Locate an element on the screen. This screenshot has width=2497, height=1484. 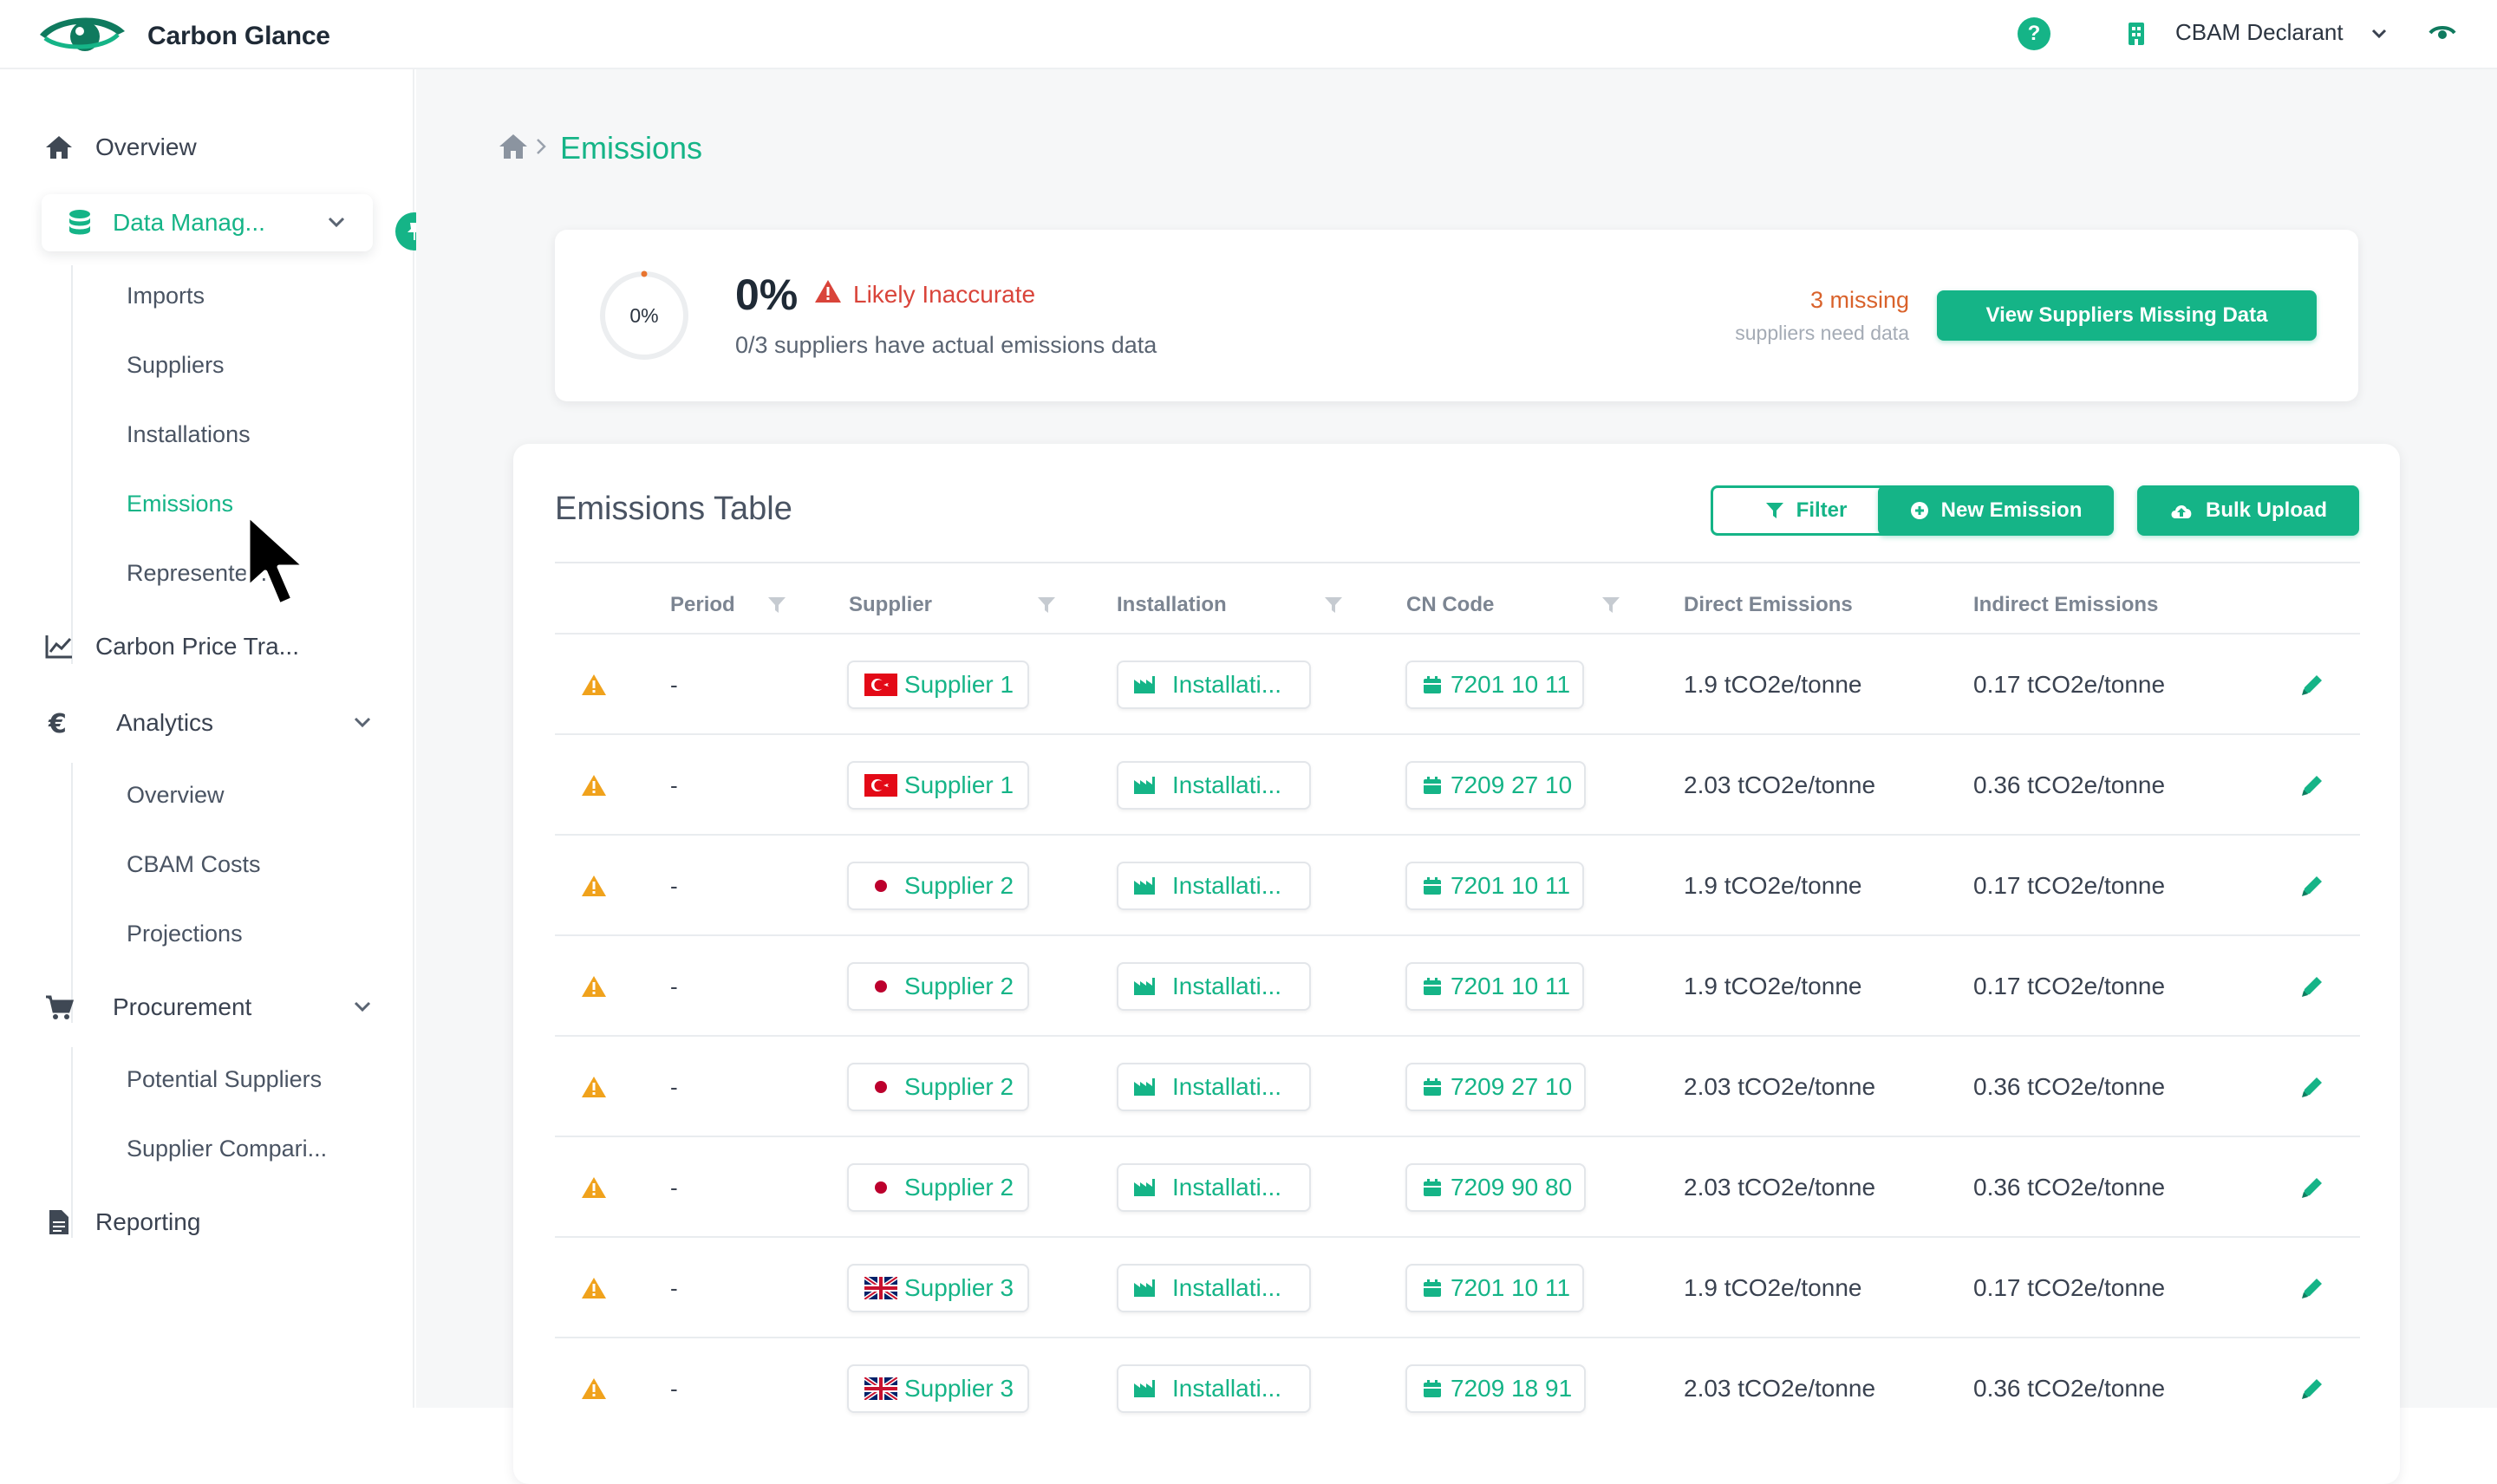
sidebar-item-procurement: Procurement is located at coordinates (206, 1007).